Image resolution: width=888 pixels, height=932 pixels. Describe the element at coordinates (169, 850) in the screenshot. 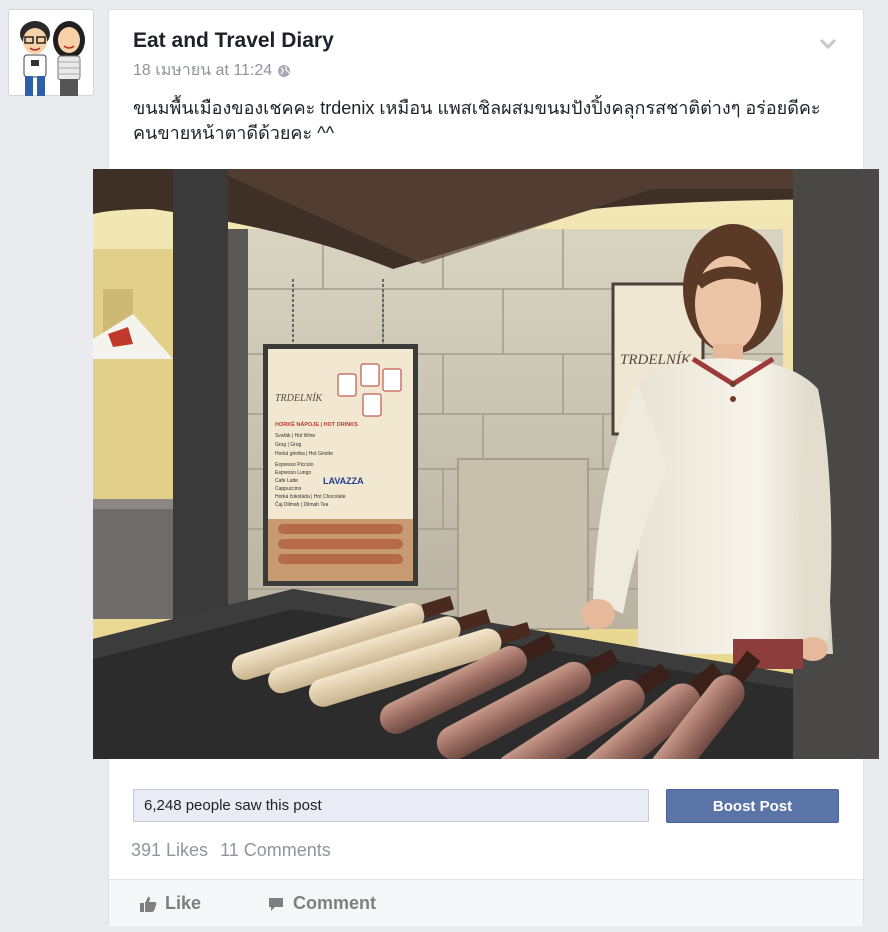

I see `likes-count: 391 Likes` at that location.